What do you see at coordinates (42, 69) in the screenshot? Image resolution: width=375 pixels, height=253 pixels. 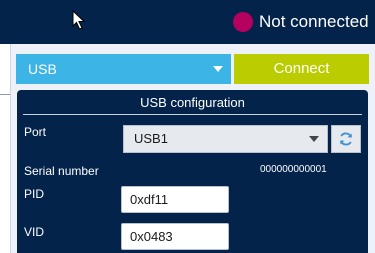 I see `interface-select-value: USB` at bounding box center [42, 69].